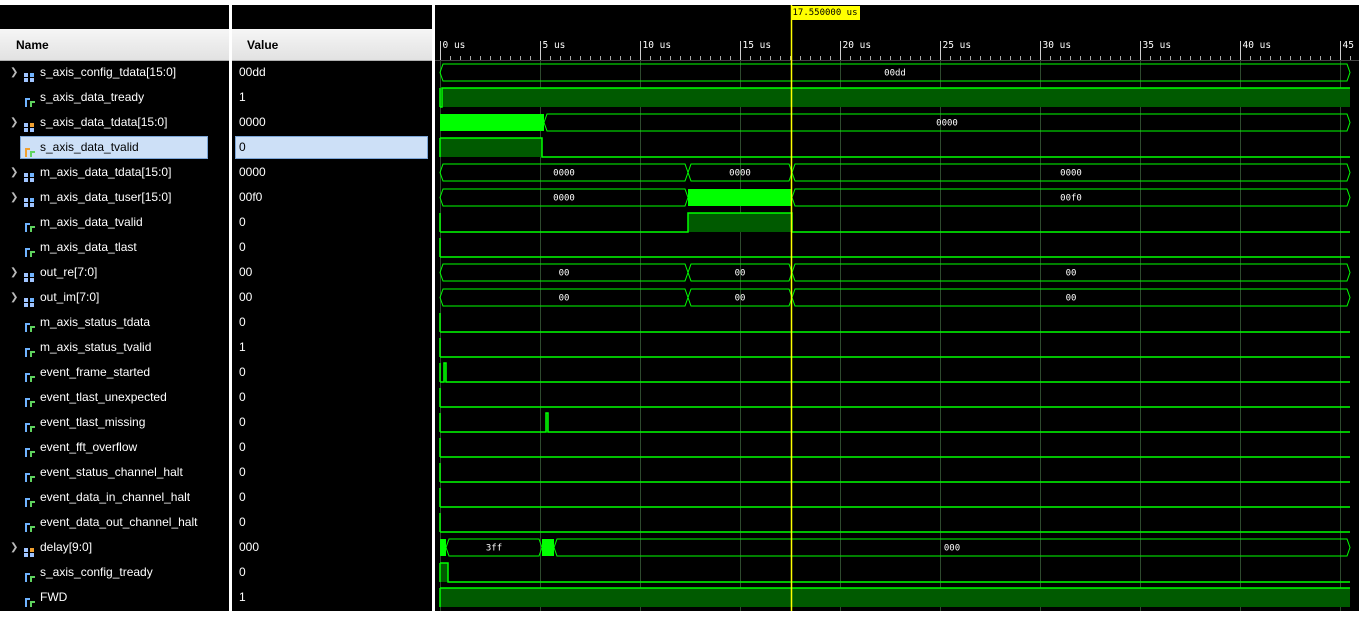 This screenshot has height=617, width=1359. What do you see at coordinates (54, 597) in the screenshot?
I see `signal-name: FWD` at bounding box center [54, 597].